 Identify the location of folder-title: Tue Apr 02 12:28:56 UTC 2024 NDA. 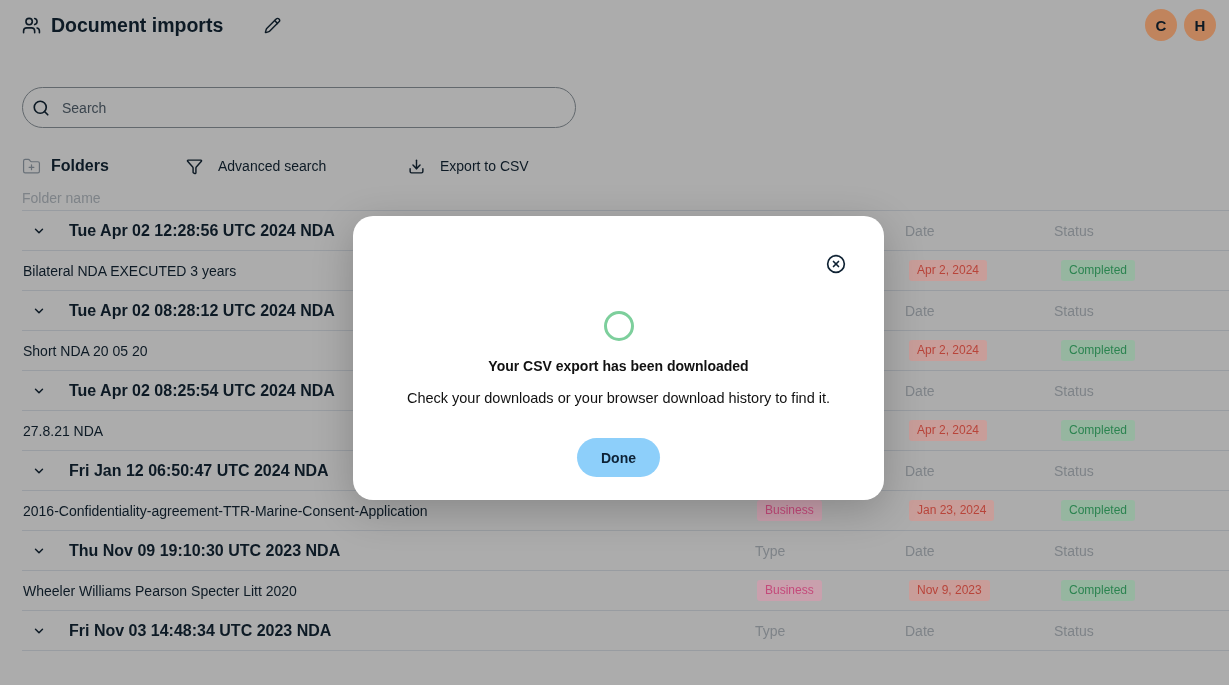
(202, 230).